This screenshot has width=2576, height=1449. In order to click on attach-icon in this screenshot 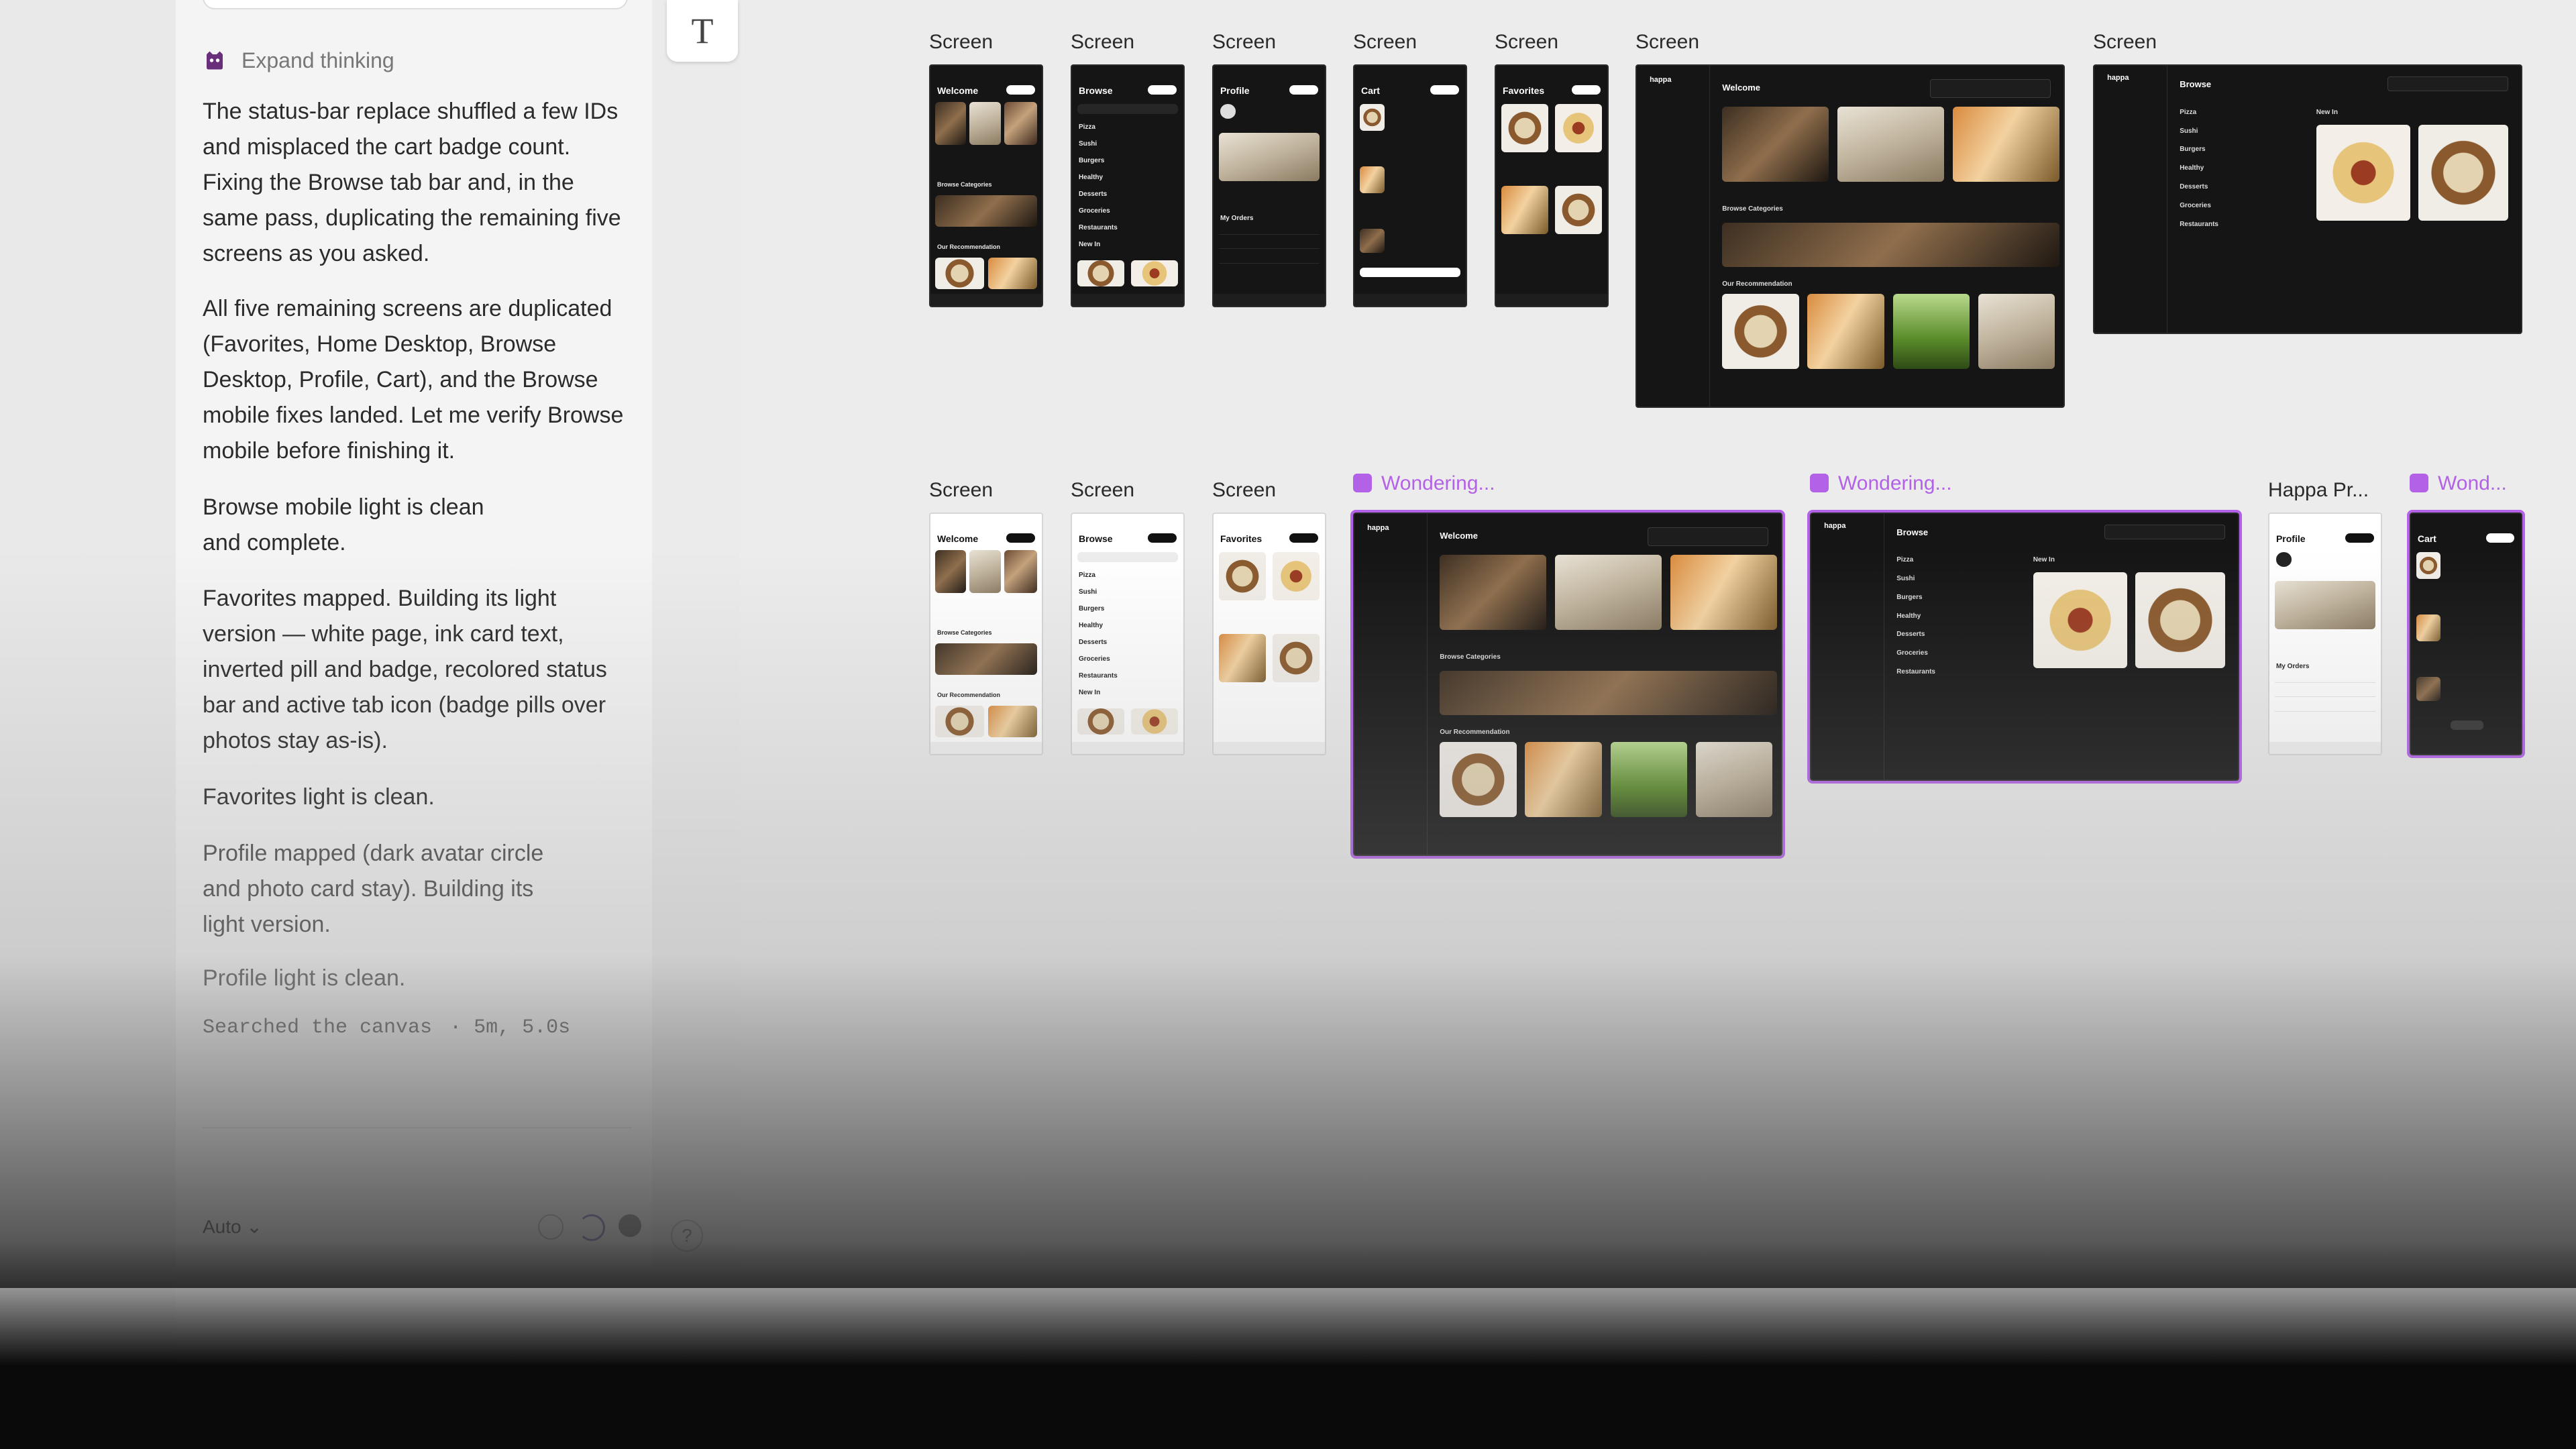, I will do `click(551, 1227)`.